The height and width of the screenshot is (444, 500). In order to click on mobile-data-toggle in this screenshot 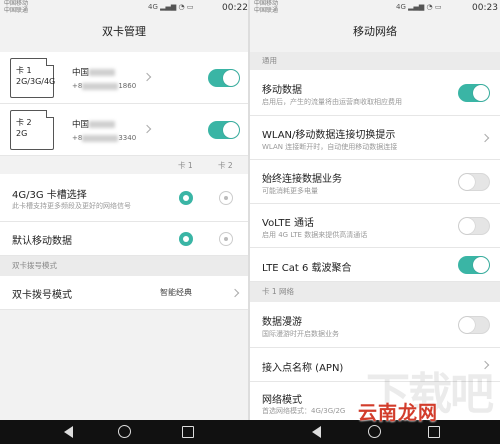, I will do `click(474, 93)`.